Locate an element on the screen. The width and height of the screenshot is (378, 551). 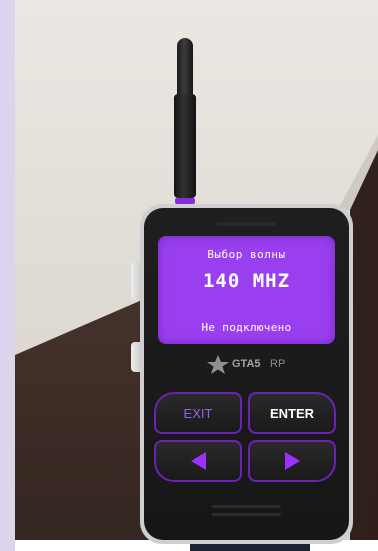
exit-button-label: EXIT is located at coordinates (198, 413).